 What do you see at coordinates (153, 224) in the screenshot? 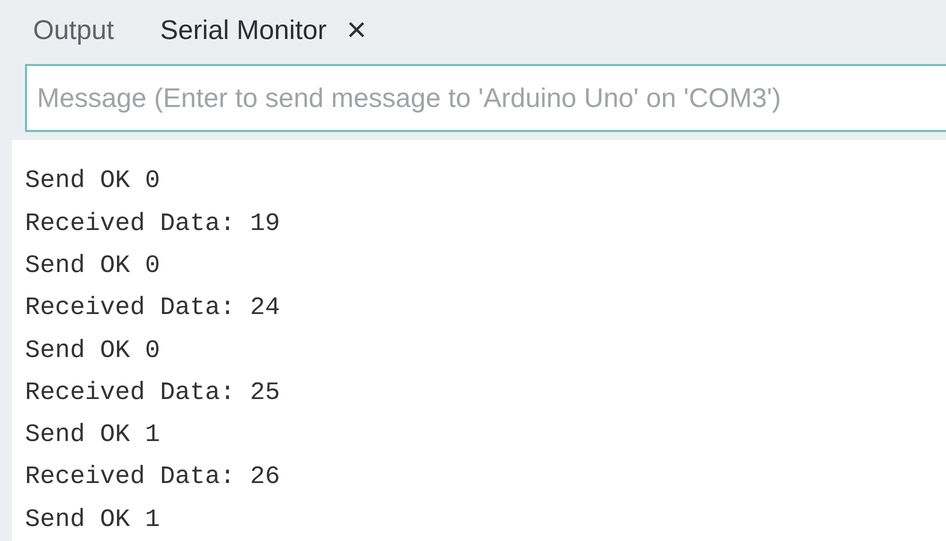
I see `output-line: Received Data: 19` at bounding box center [153, 224].